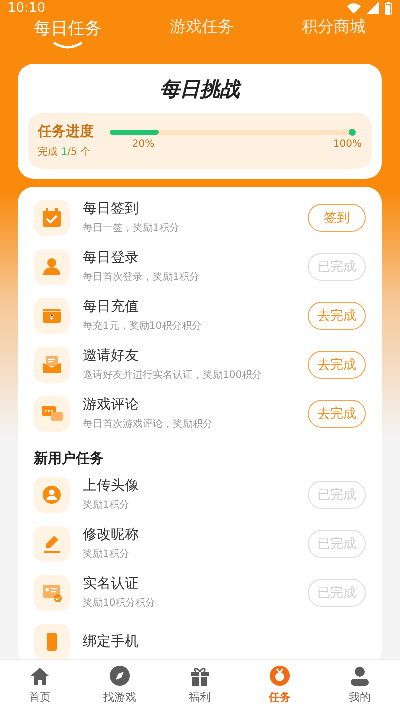 The width and height of the screenshot is (400, 710). What do you see at coordinates (347, 144) in the screenshot?
I see `progress-percent: 100%` at bounding box center [347, 144].